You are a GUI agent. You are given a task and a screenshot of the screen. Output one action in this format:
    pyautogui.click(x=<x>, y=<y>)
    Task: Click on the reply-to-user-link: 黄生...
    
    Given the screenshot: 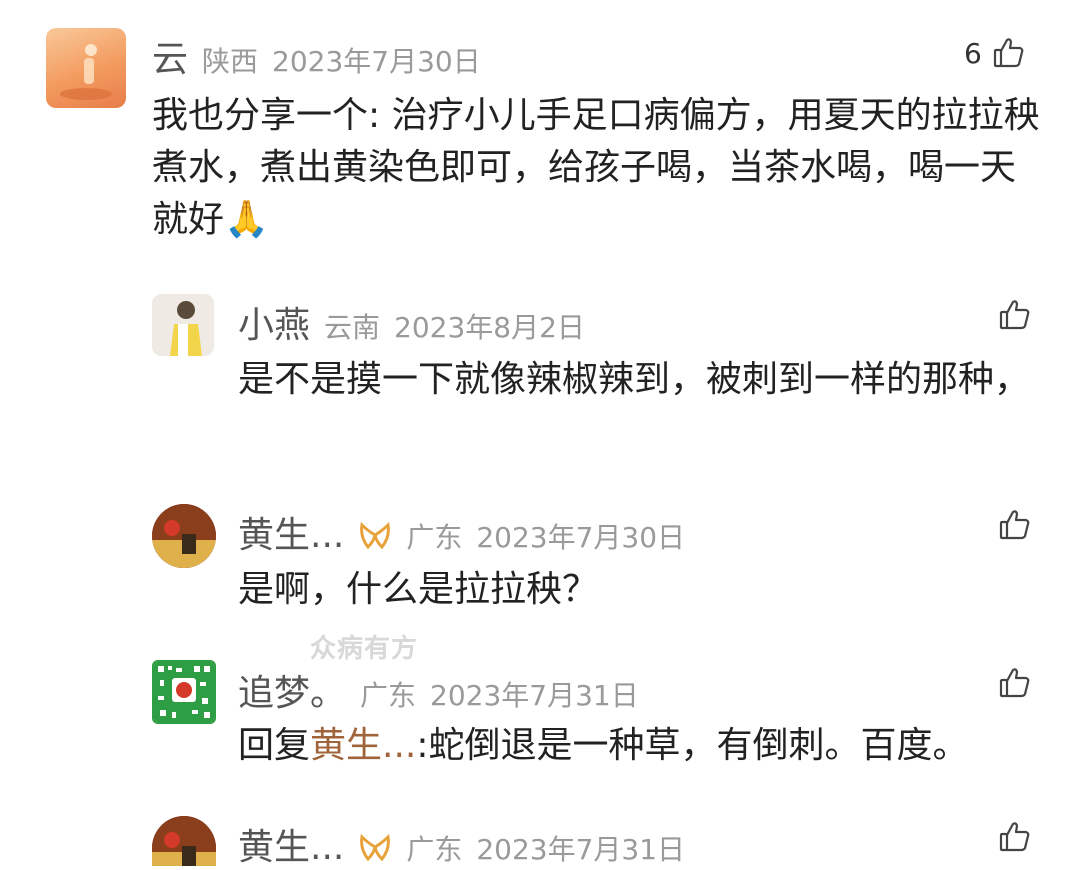 What is the action you would take?
    pyautogui.click(x=363, y=745)
    